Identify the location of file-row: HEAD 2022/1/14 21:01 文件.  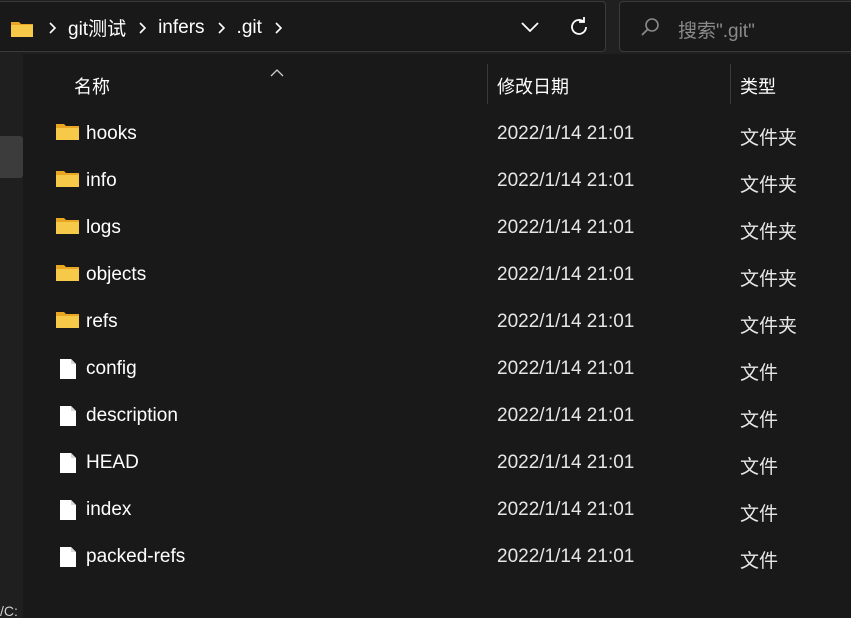
(437, 463).